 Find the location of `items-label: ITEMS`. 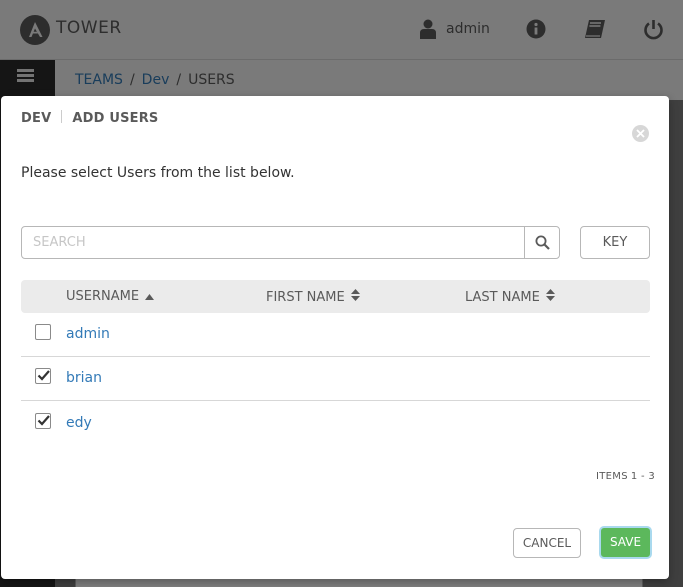

items-label: ITEMS is located at coordinates (612, 476).